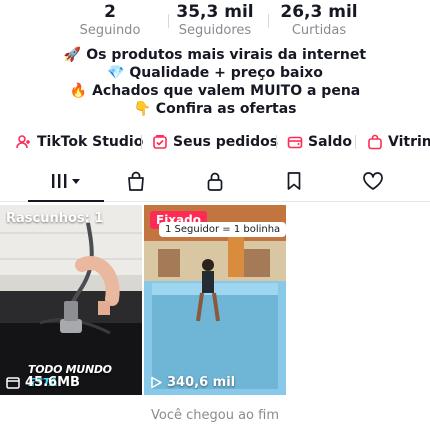 This screenshot has width=430, height=430. I want to click on fire-emoji: 🔥, so click(78, 91).